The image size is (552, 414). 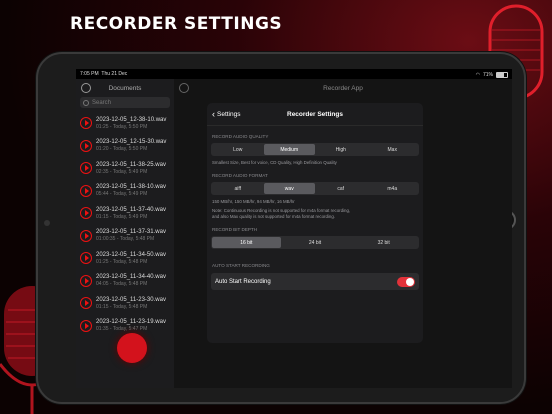 What do you see at coordinates (122, 149) in the screenshot?
I see `recording-meta: 01:20 - Today, 5:50 PM` at bounding box center [122, 149].